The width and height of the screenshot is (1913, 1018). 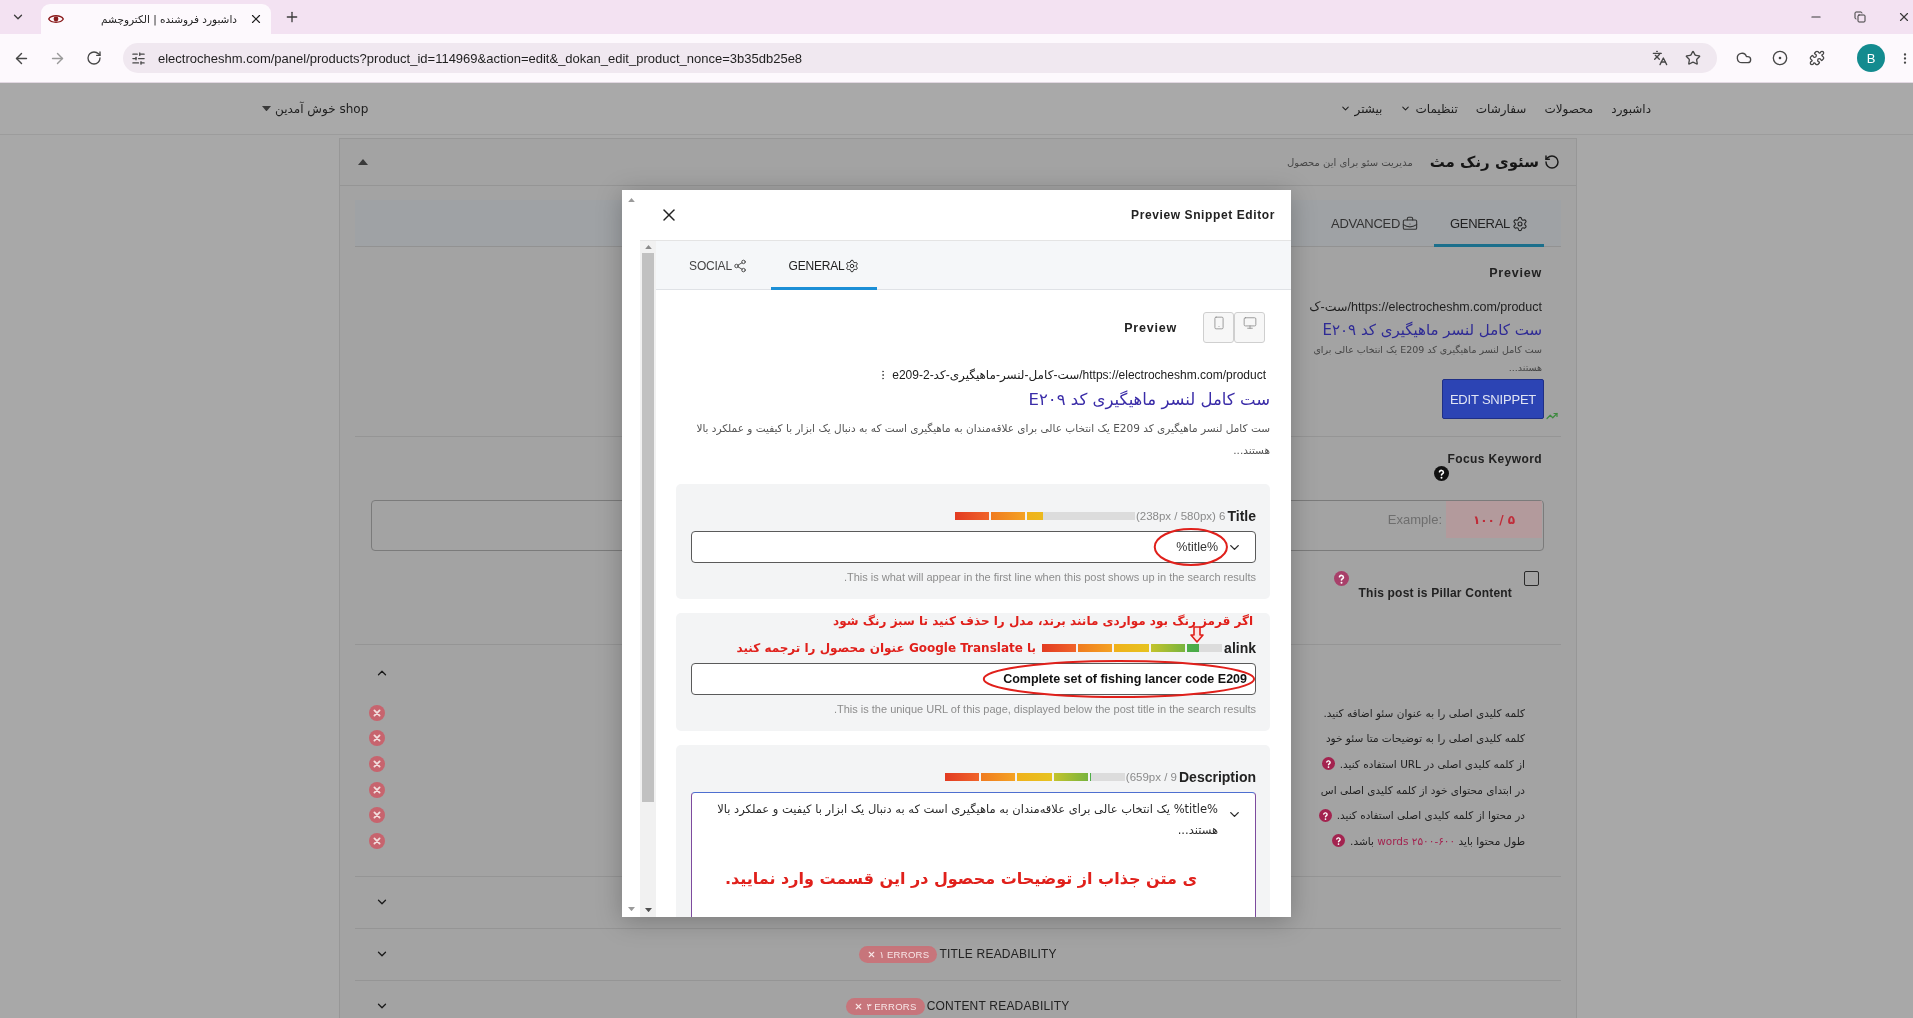 What do you see at coordinates (885, 1006) in the screenshot?
I see `error-badge: ۳ ERRORS` at bounding box center [885, 1006].